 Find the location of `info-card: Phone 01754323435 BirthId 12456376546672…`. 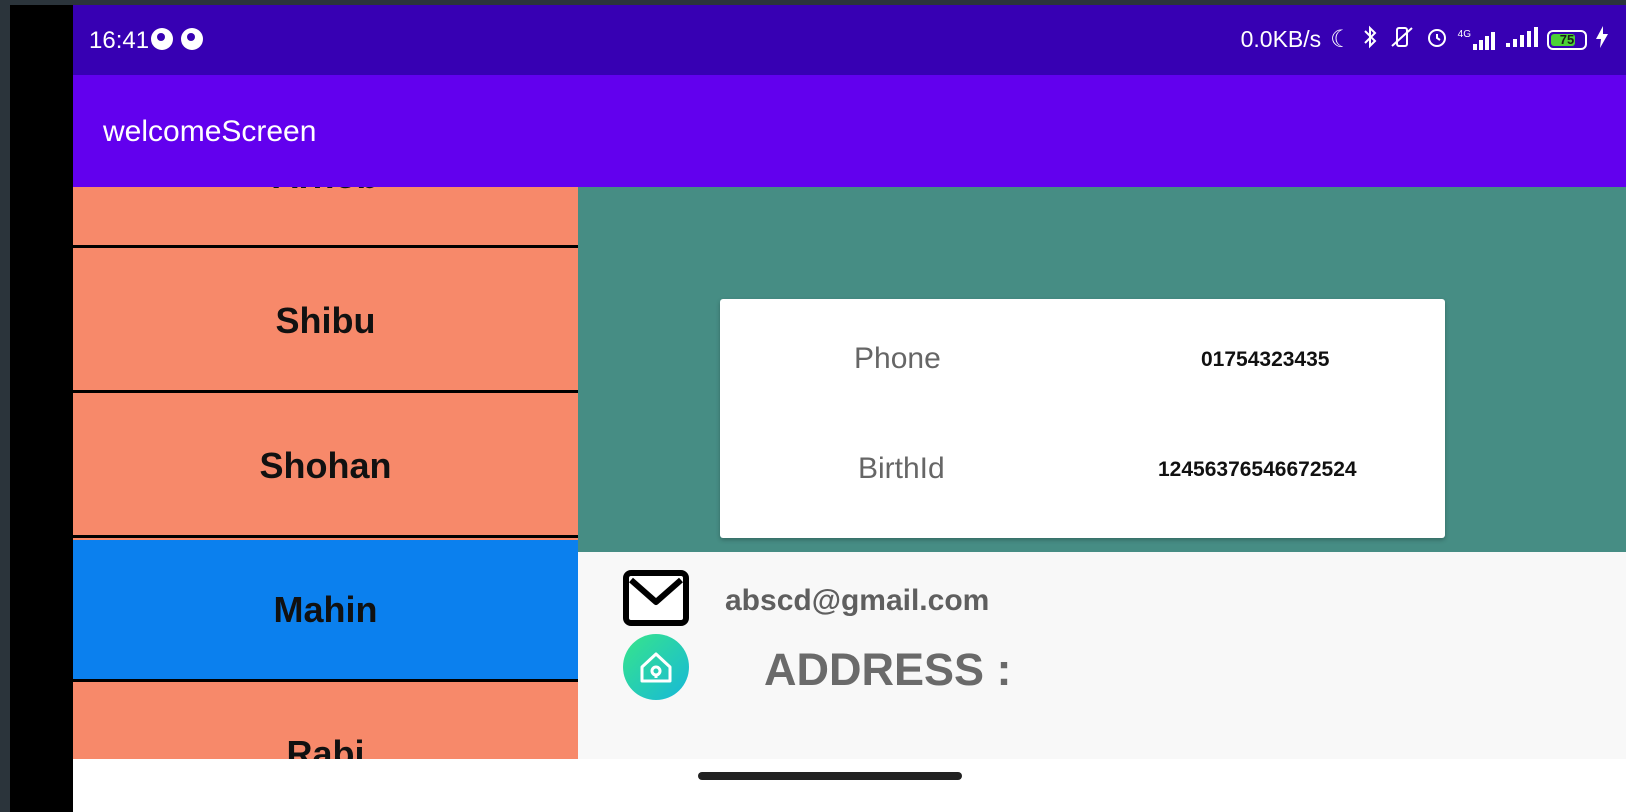

info-card: Phone 01754323435 BirthId 12456376546672… is located at coordinates (1082, 418).